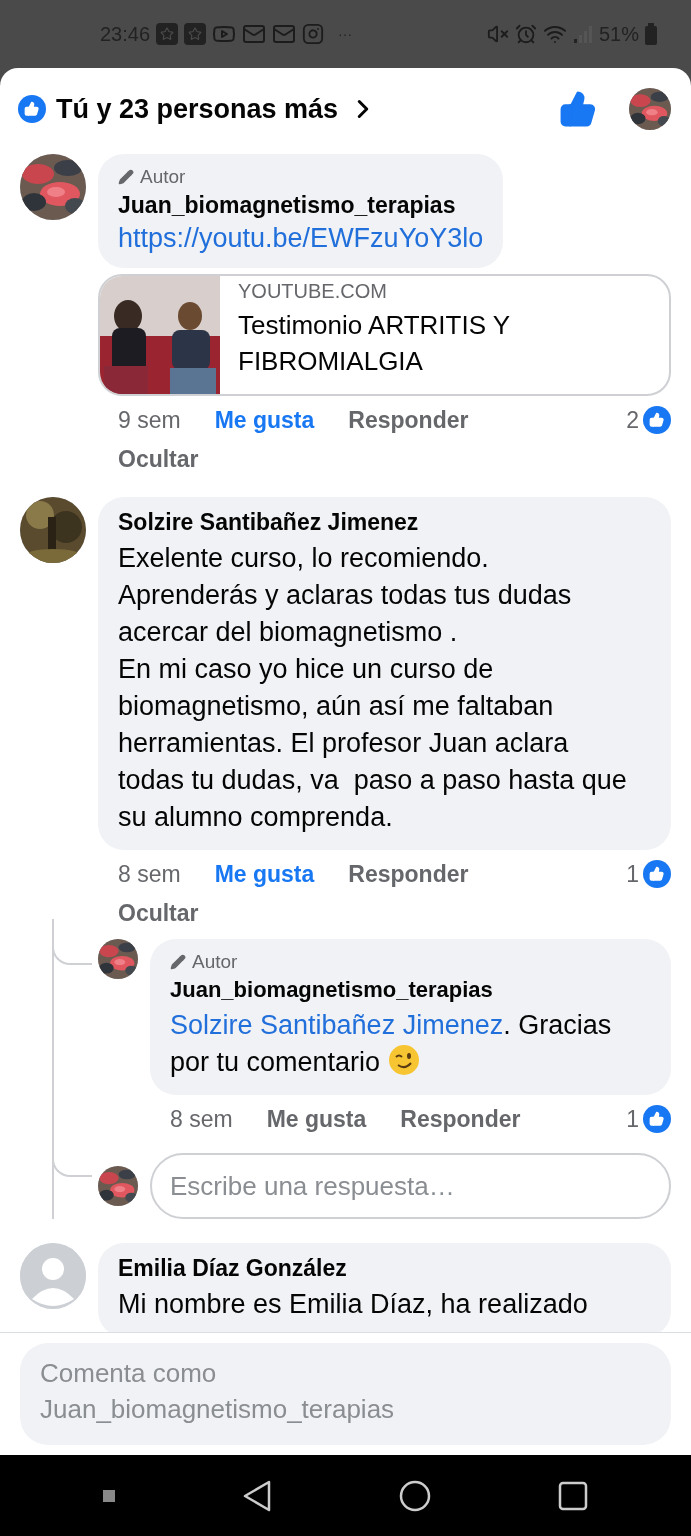  Describe the element at coordinates (632, 420) in the screenshot. I see `like-count: 2` at that location.